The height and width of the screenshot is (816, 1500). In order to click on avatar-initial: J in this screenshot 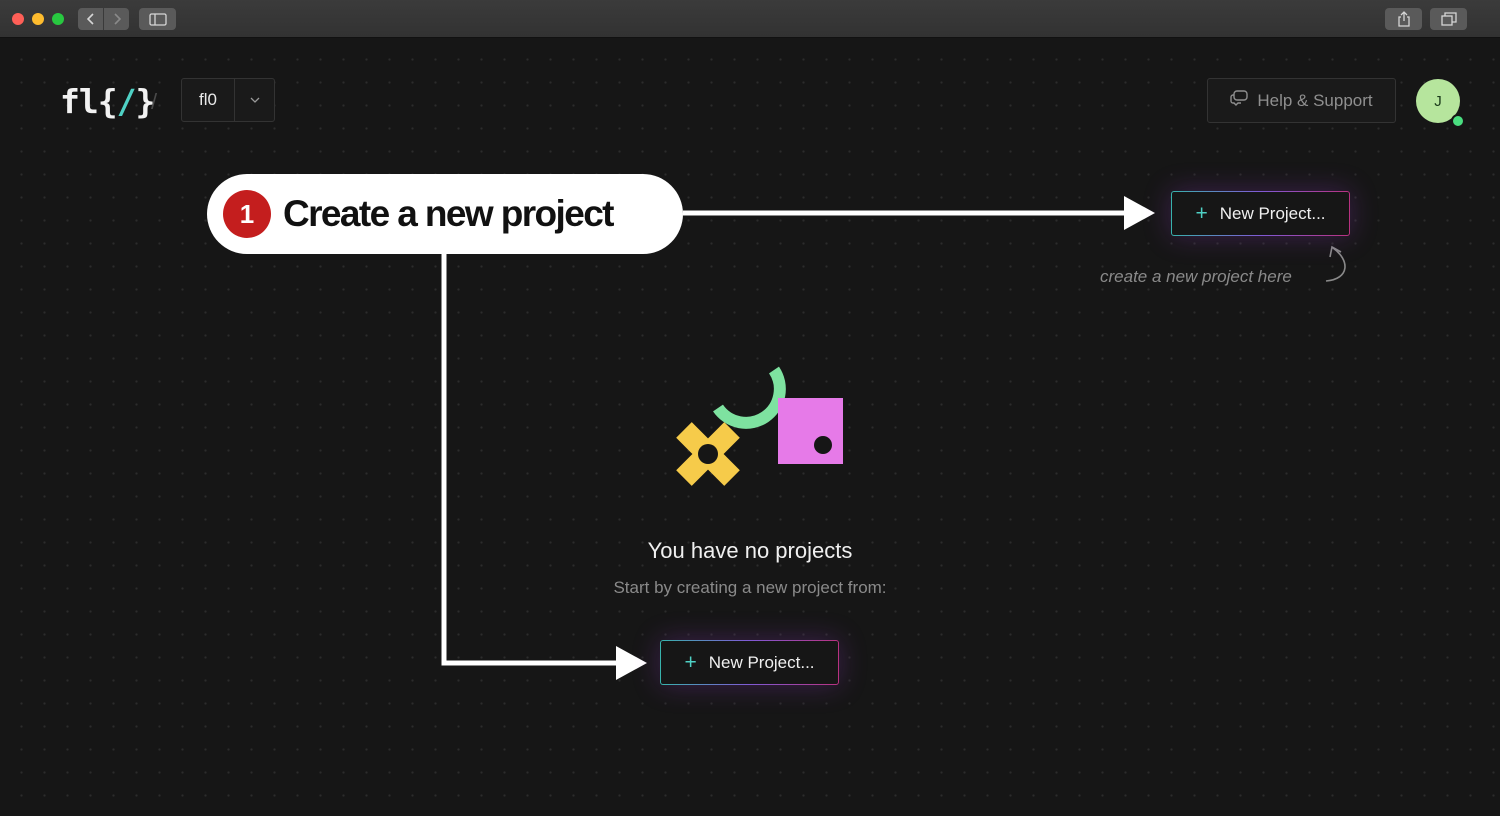, I will do `click(1438, 101)`.